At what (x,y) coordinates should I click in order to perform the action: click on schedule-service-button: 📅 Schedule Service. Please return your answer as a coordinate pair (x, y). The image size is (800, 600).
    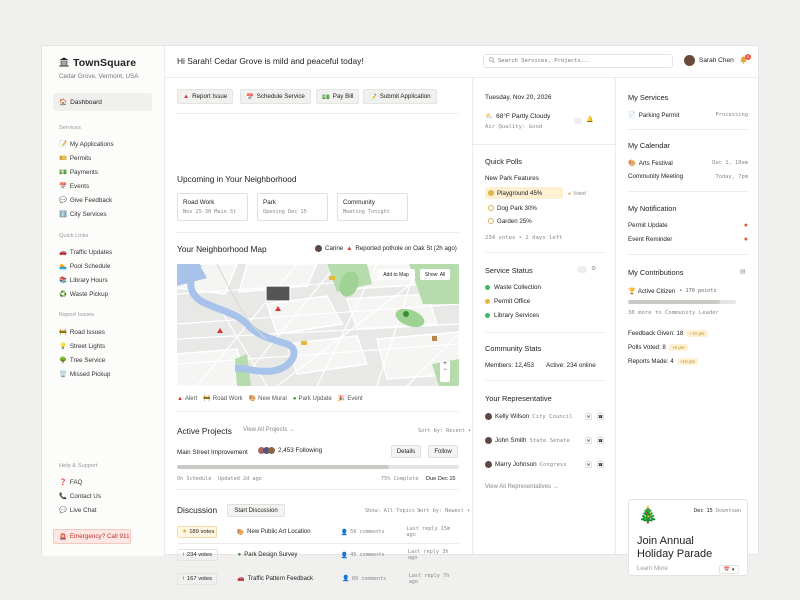
    Looking at the image, I should click on (275, 96).